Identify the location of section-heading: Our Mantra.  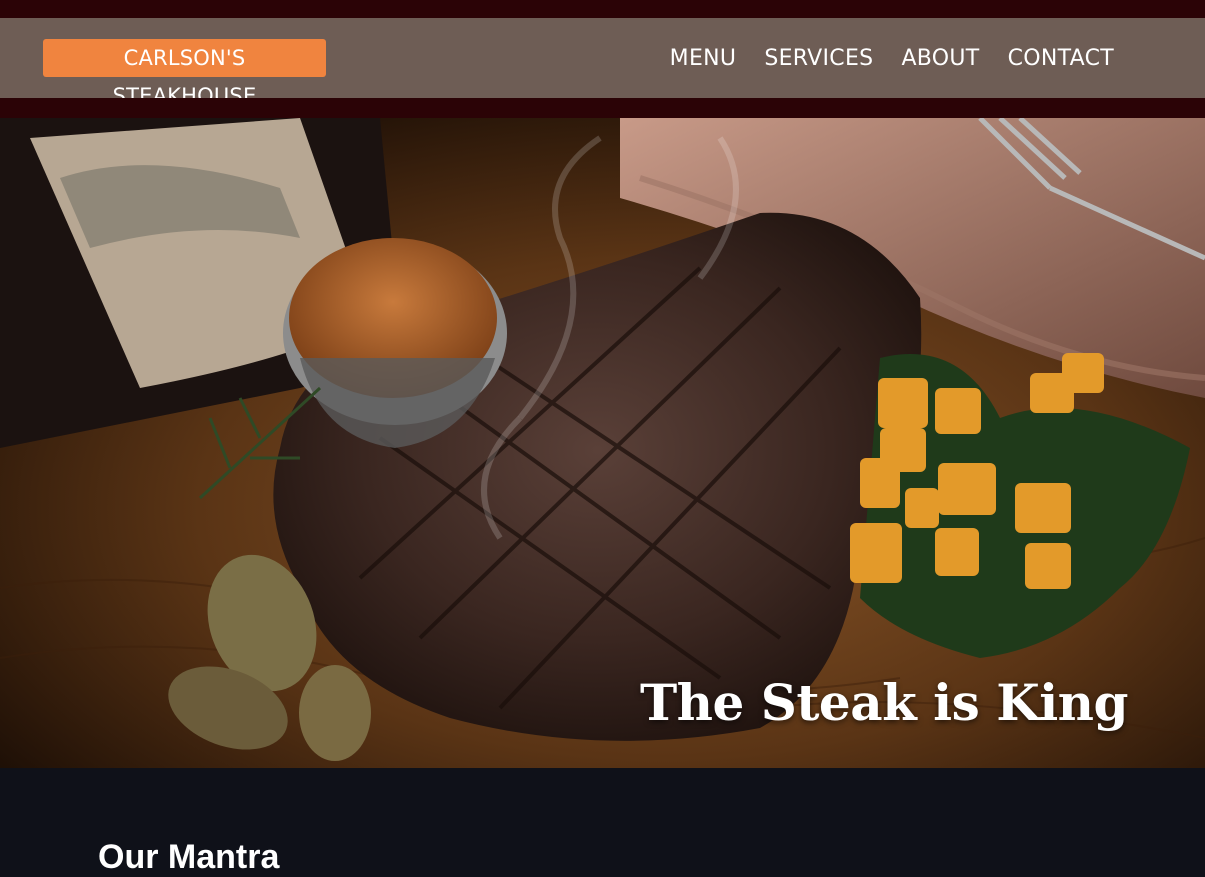
(189, 857).